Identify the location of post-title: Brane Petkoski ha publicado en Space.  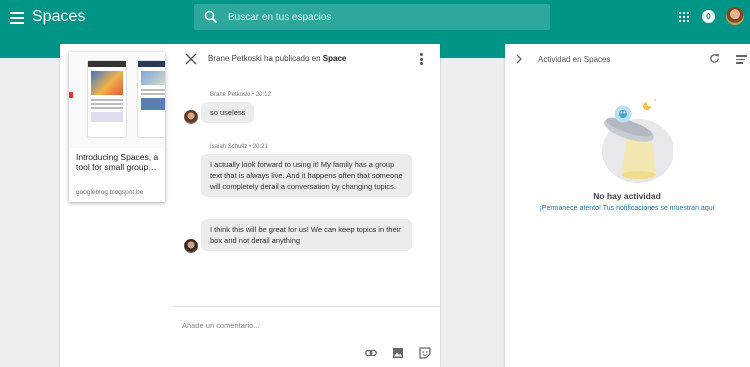
(277, 58).